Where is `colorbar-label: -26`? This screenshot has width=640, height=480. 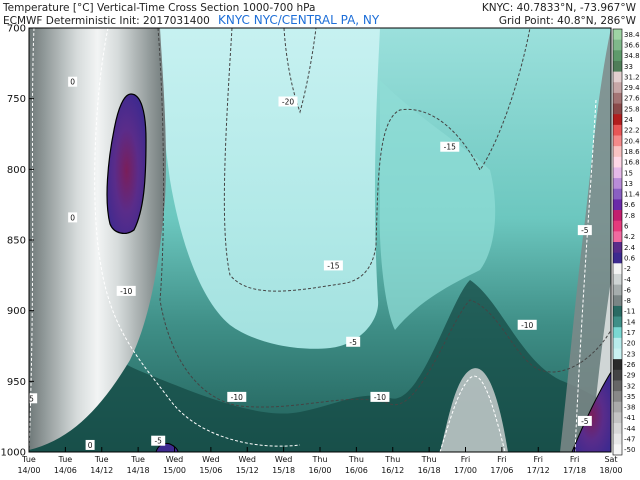 colorbar-label: -26 is located at coordinates (630, 365).